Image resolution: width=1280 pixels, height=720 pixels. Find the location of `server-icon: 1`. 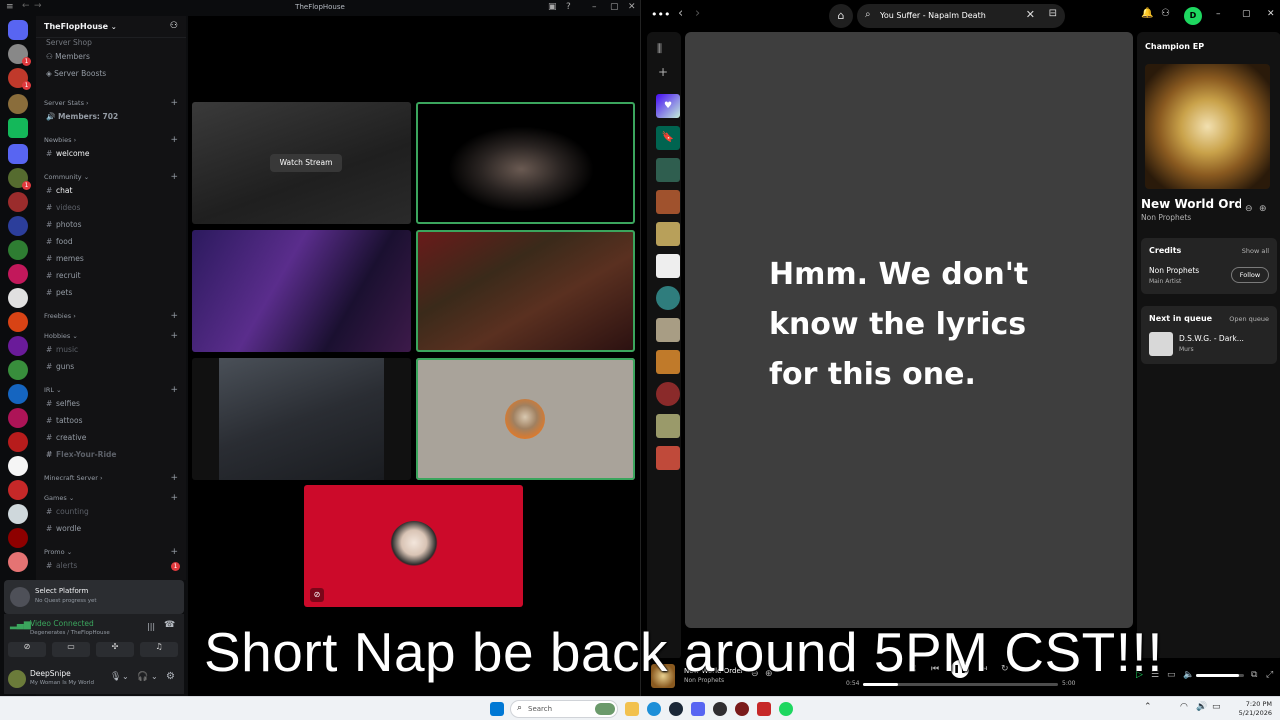

server-icon: 1 is located at coordinates (19, 79).